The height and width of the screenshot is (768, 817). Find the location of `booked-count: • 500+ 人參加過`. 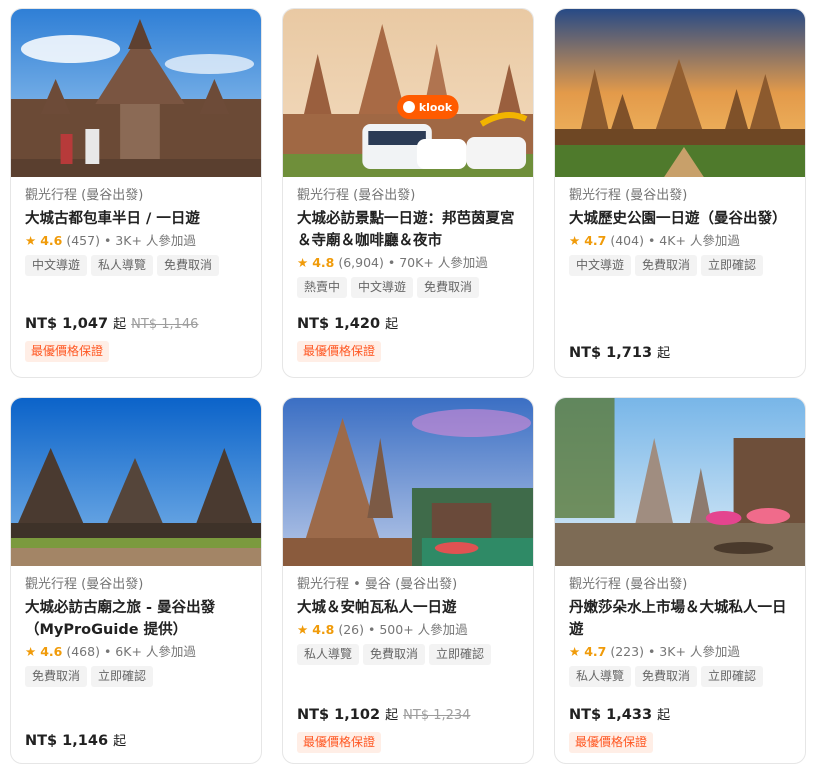

booked-count: • 500+ 人參加過 is located at coordinates (418, 629).